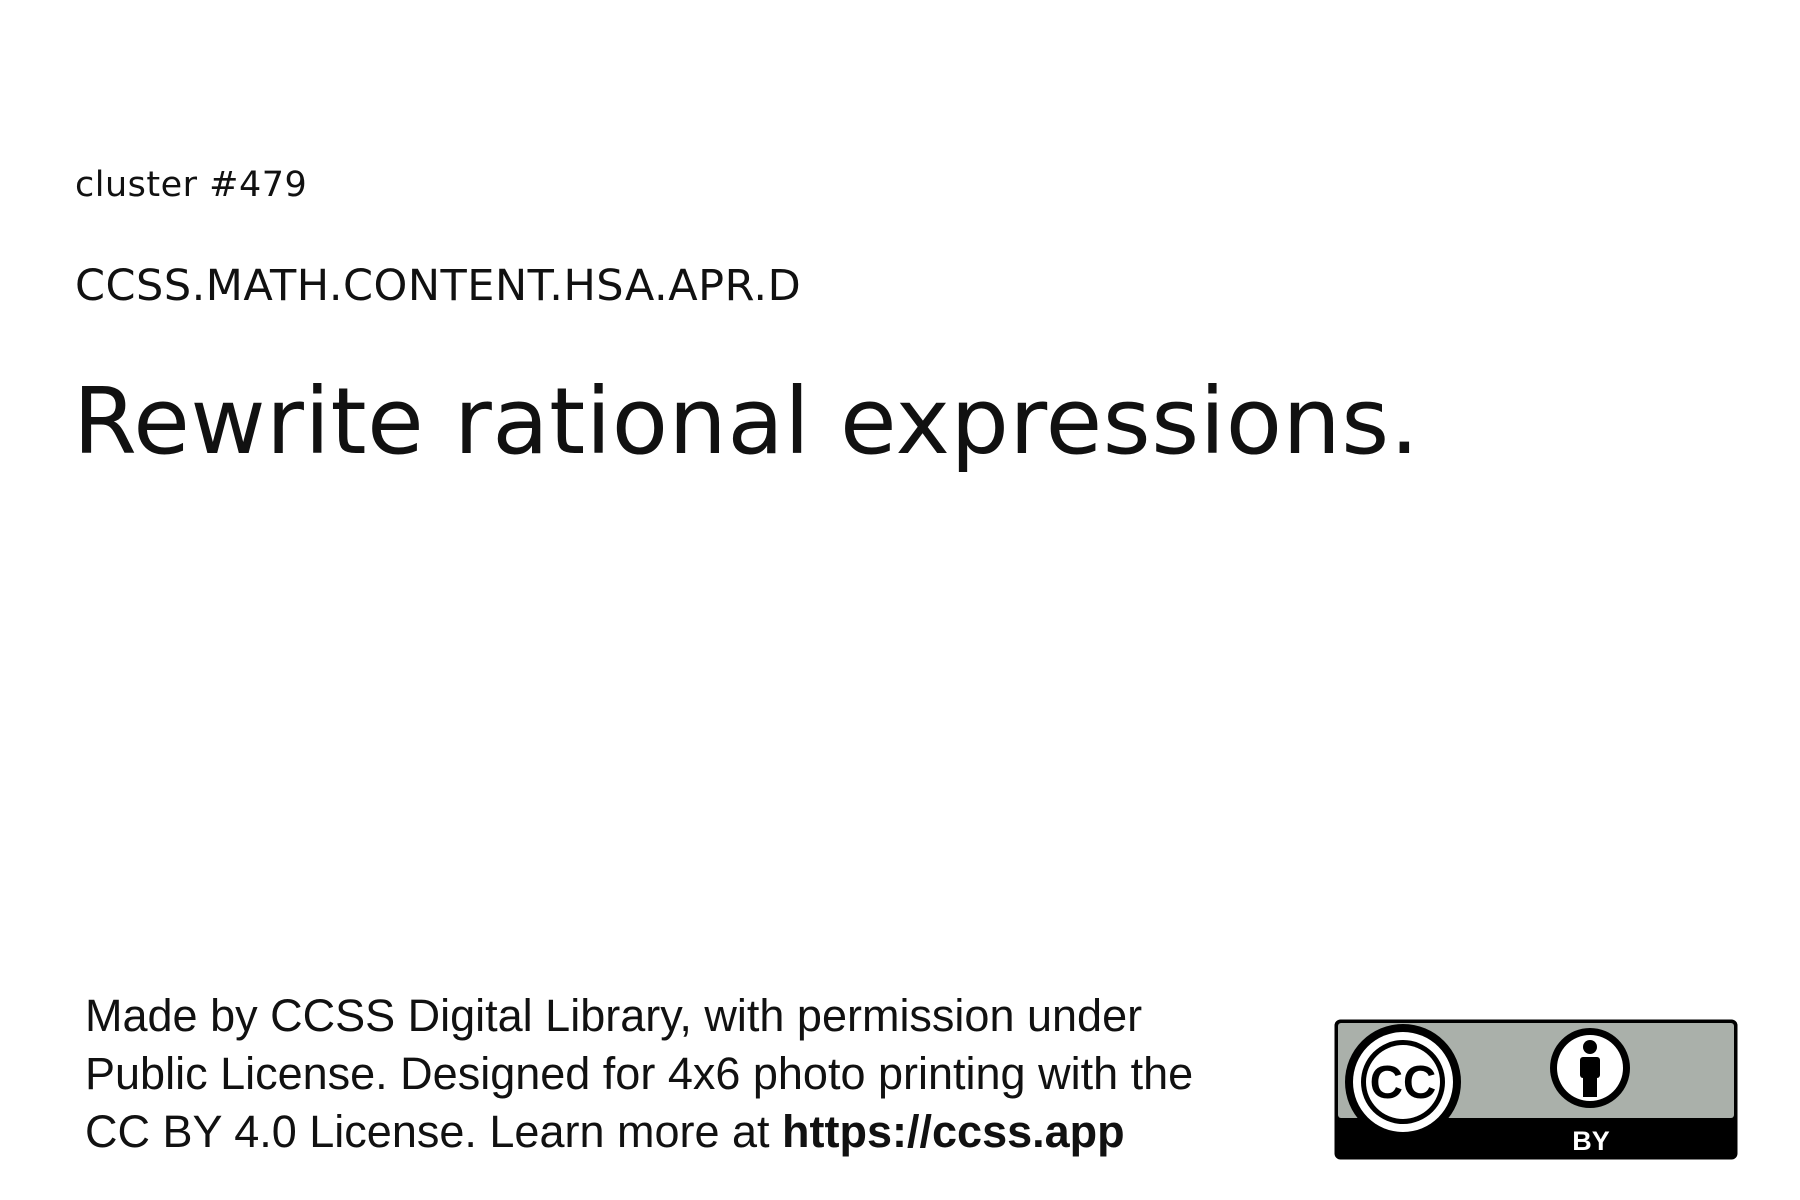 This screenshot has width=1800, height=1200. What do you see at coordinates (1591, 1141) in the screenshot?
I see `by-text: BY` at bounding box center [1591, 1141].